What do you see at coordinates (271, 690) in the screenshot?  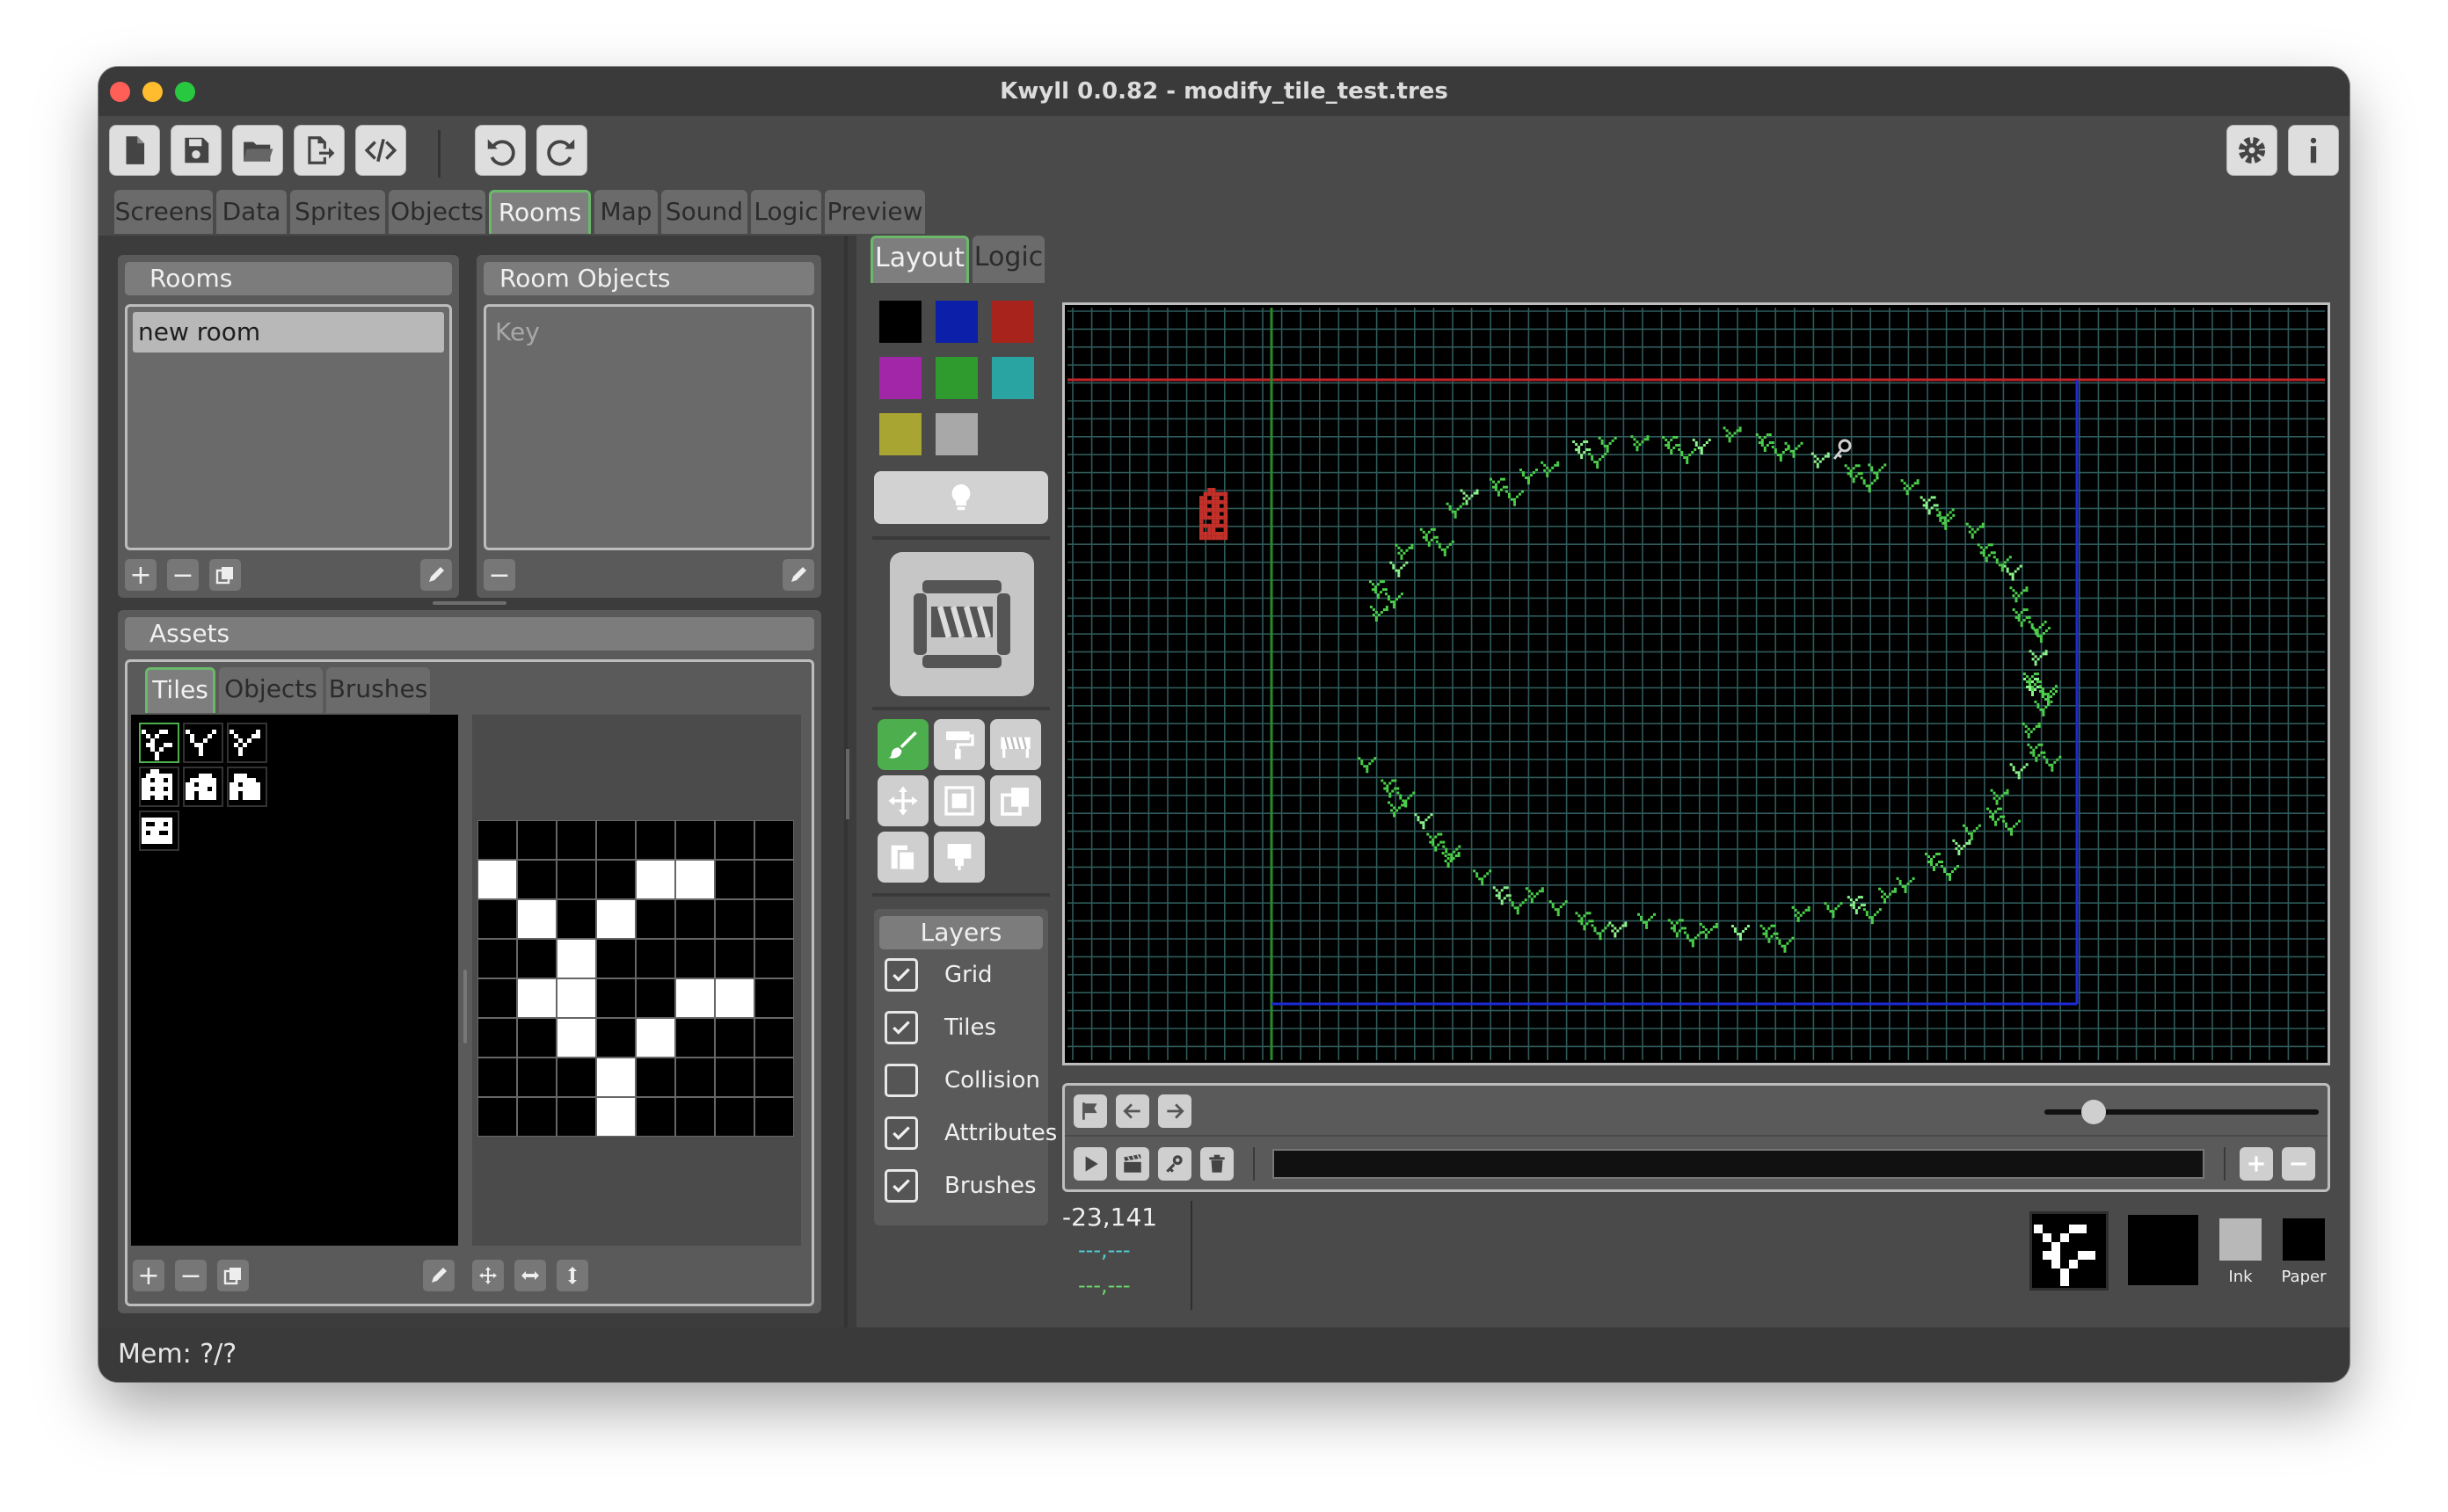 I see `assets-tab-objects: Objects` at bounding box center [271, 690].